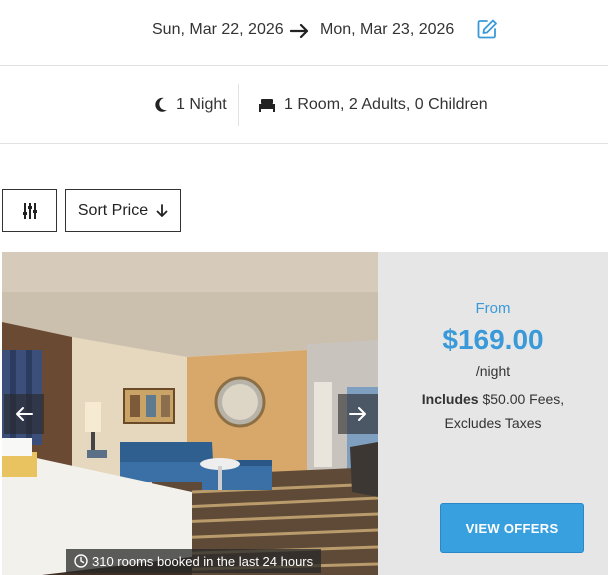 This screenshot has width=608, height=575. I want to click on prev-photo-button, so click(24, 414).